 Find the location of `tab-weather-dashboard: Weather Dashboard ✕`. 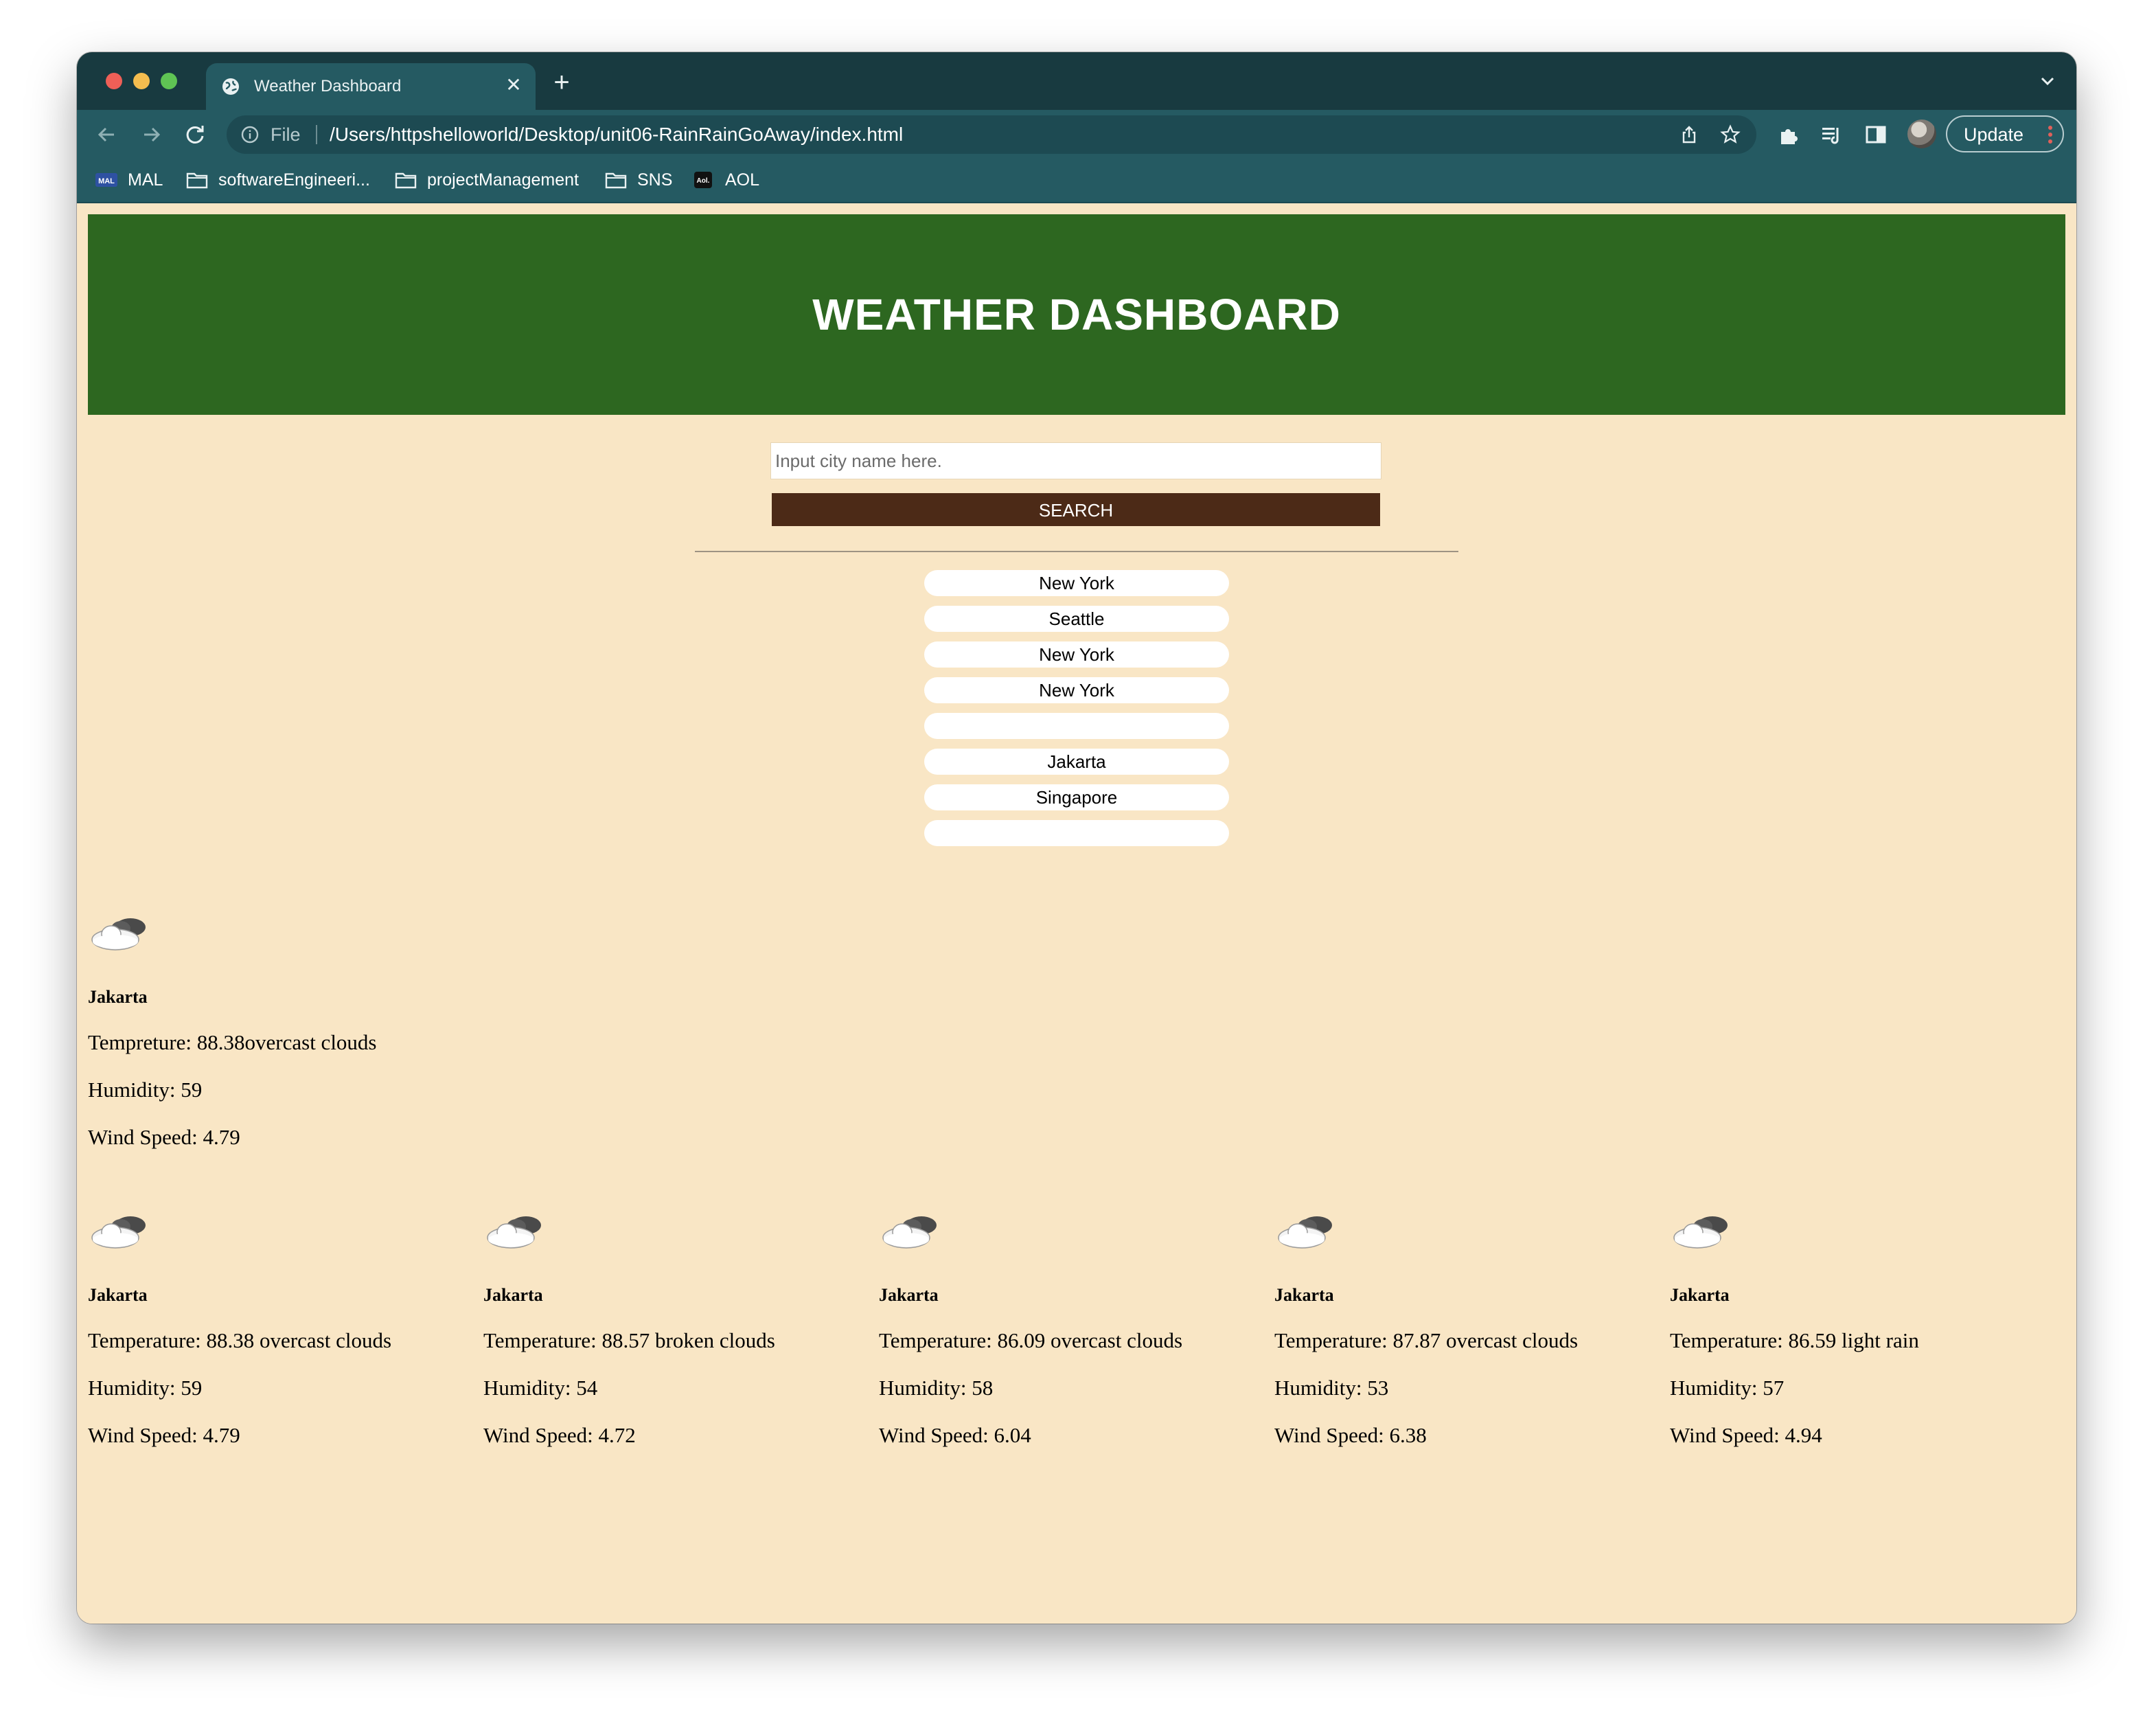

tab-weather-dashboard: Weather Dashboard ✕ is located at coordinates (371, 87).